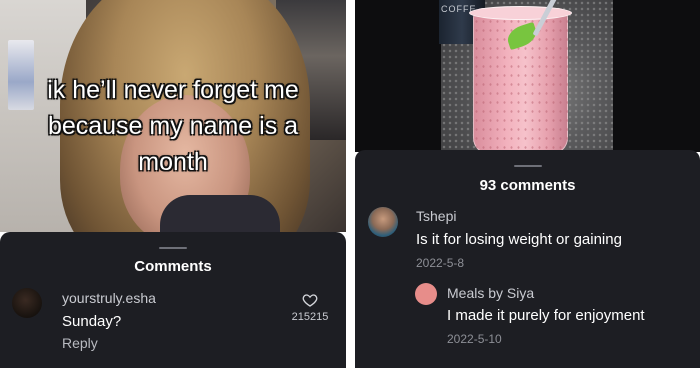 The height and width of the screenshot is (368, 700). What do you see at coordinates (350, 184) in the screenshot?
I see `panel-divider` at bounding box center [350, 184].